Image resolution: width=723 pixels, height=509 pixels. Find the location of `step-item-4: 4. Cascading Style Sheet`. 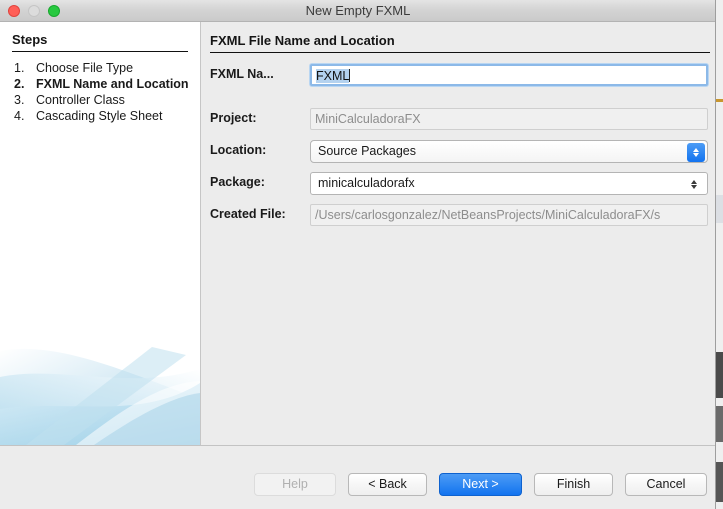

step-item-4: 4. Cascading Style Sheet is located at coordinates (104, 116).